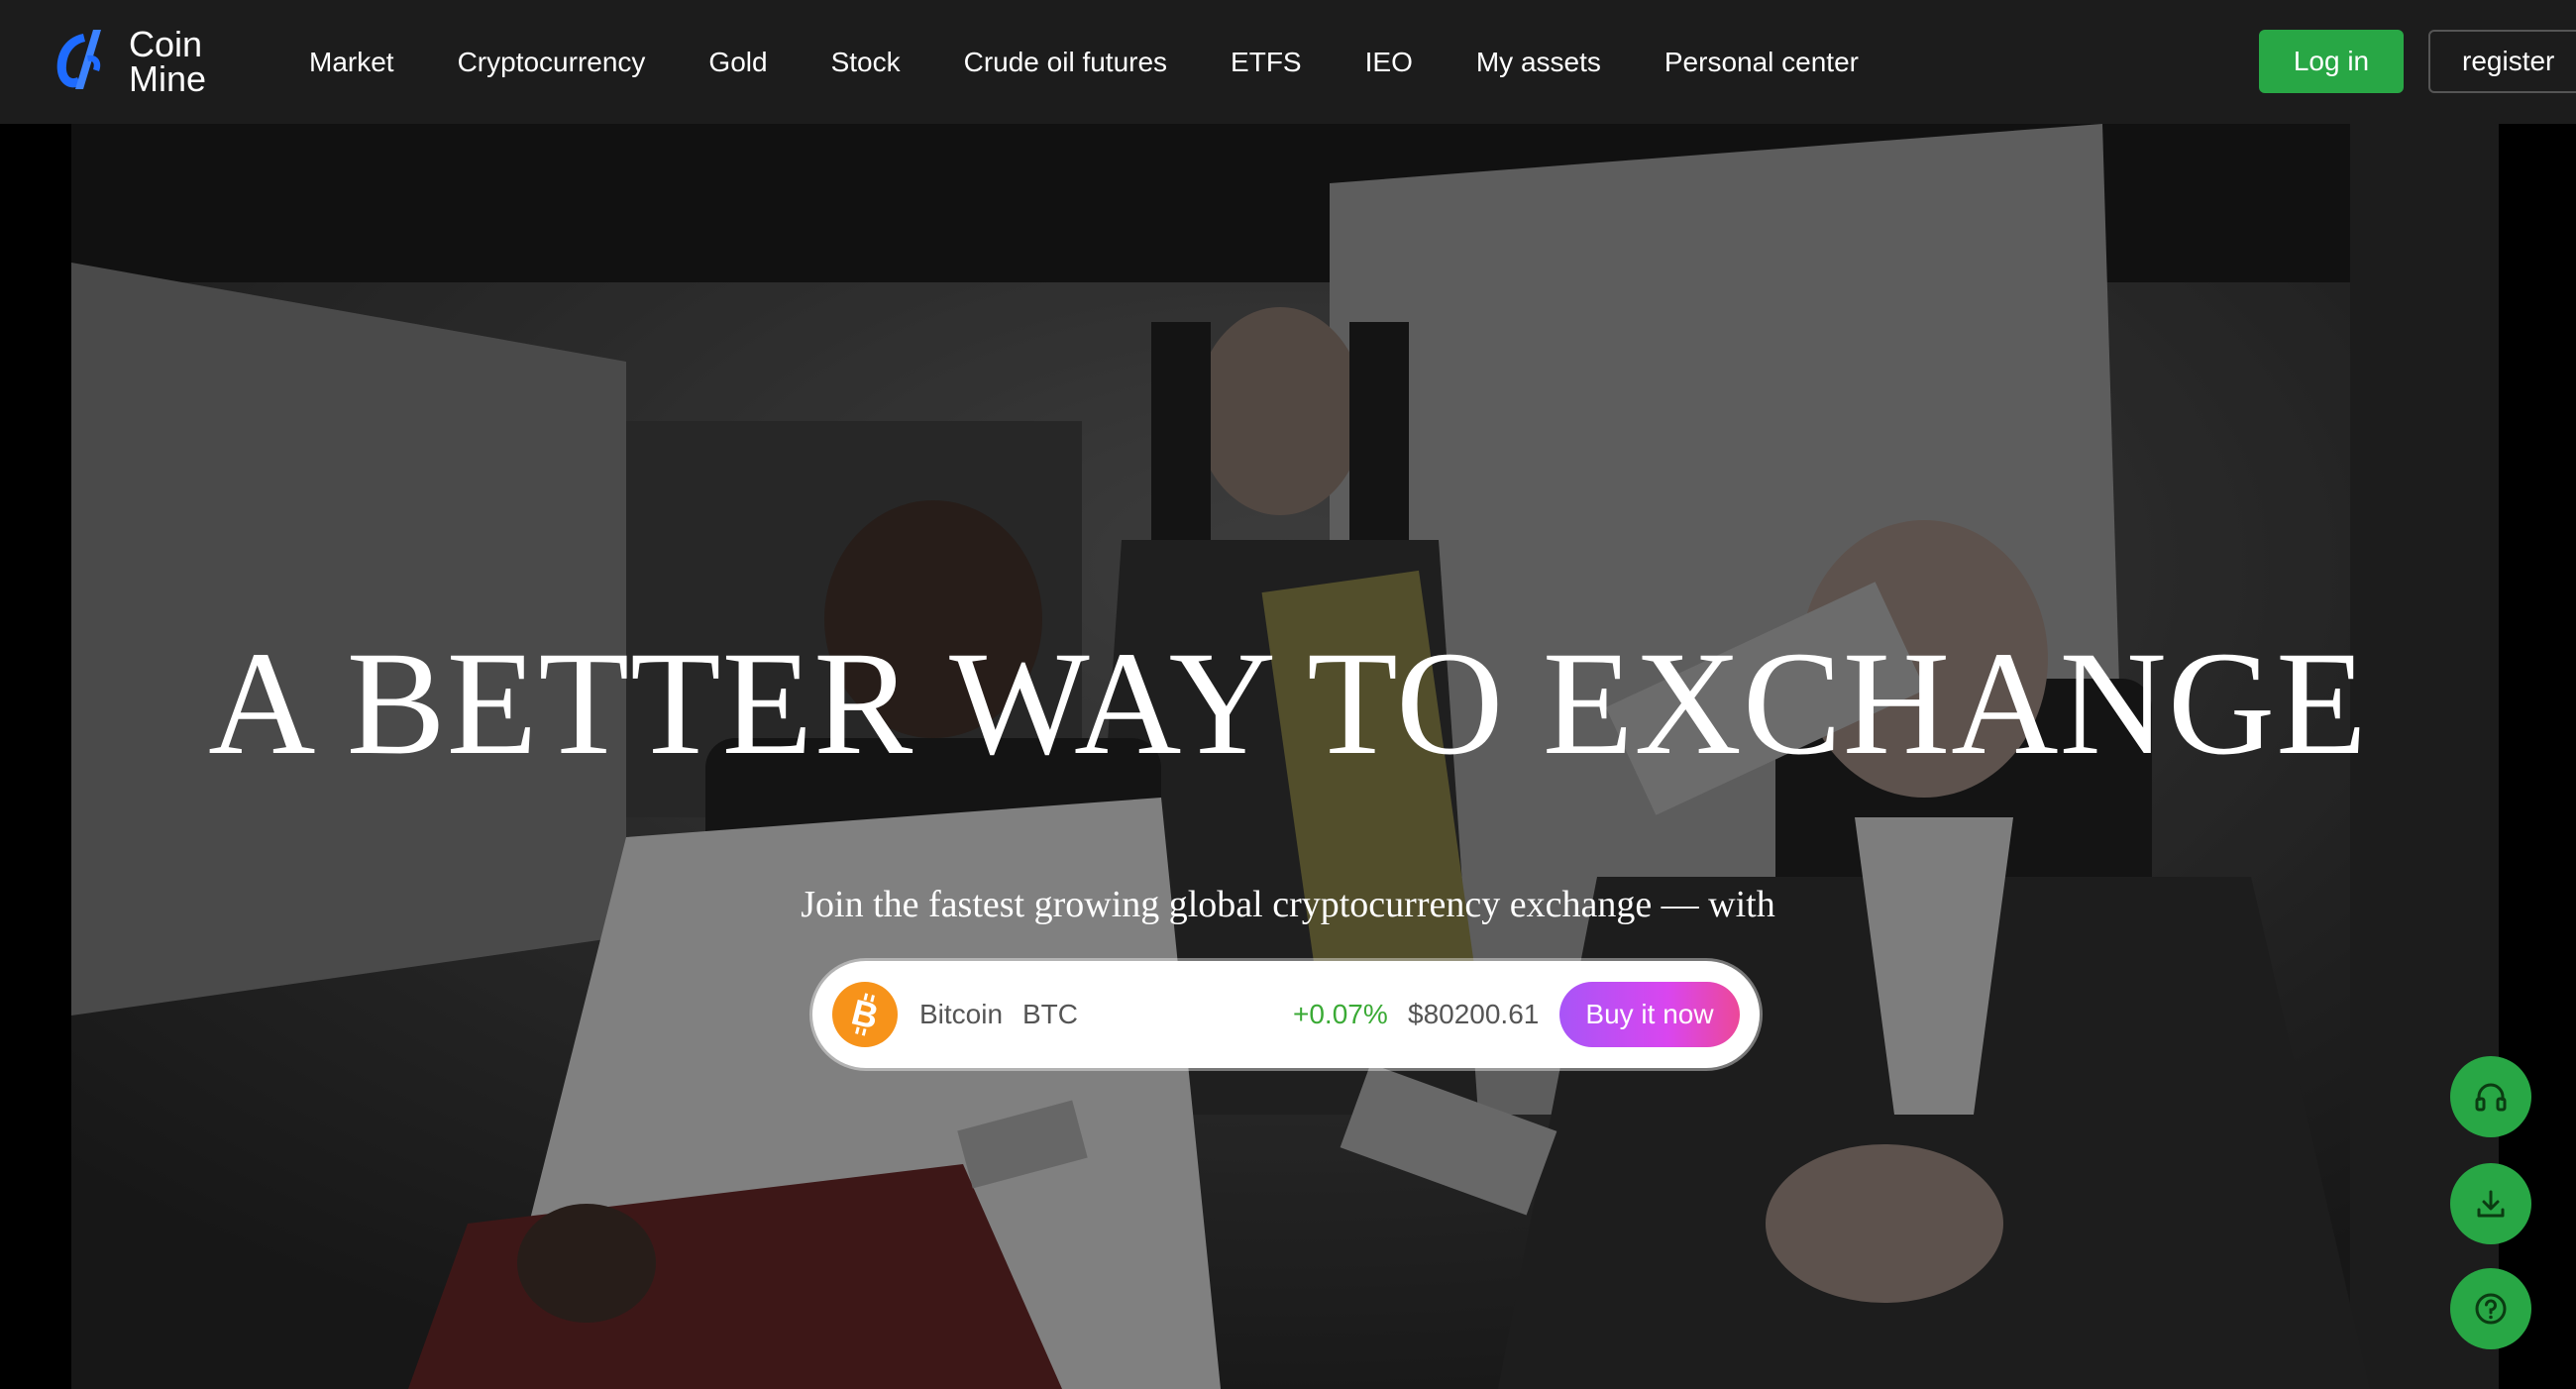 The image size is (2576, 1389). I want to click on download-button, so click(2490, 1203).